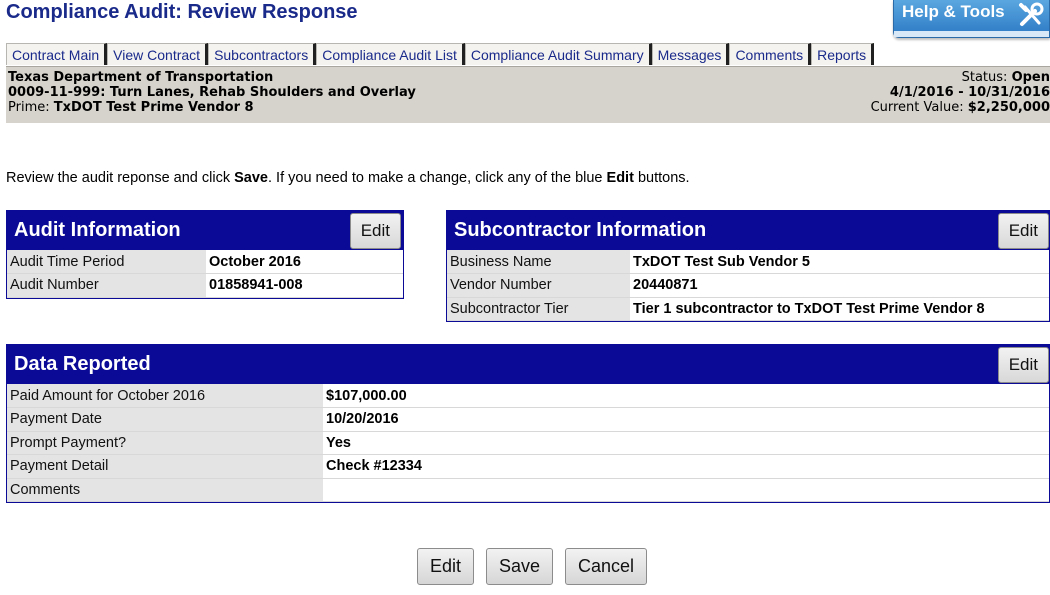  What do you see at coordinates (843, 54) in the screenshot?
I see `tab-reports: Reports` at bounding box center [843, 54].